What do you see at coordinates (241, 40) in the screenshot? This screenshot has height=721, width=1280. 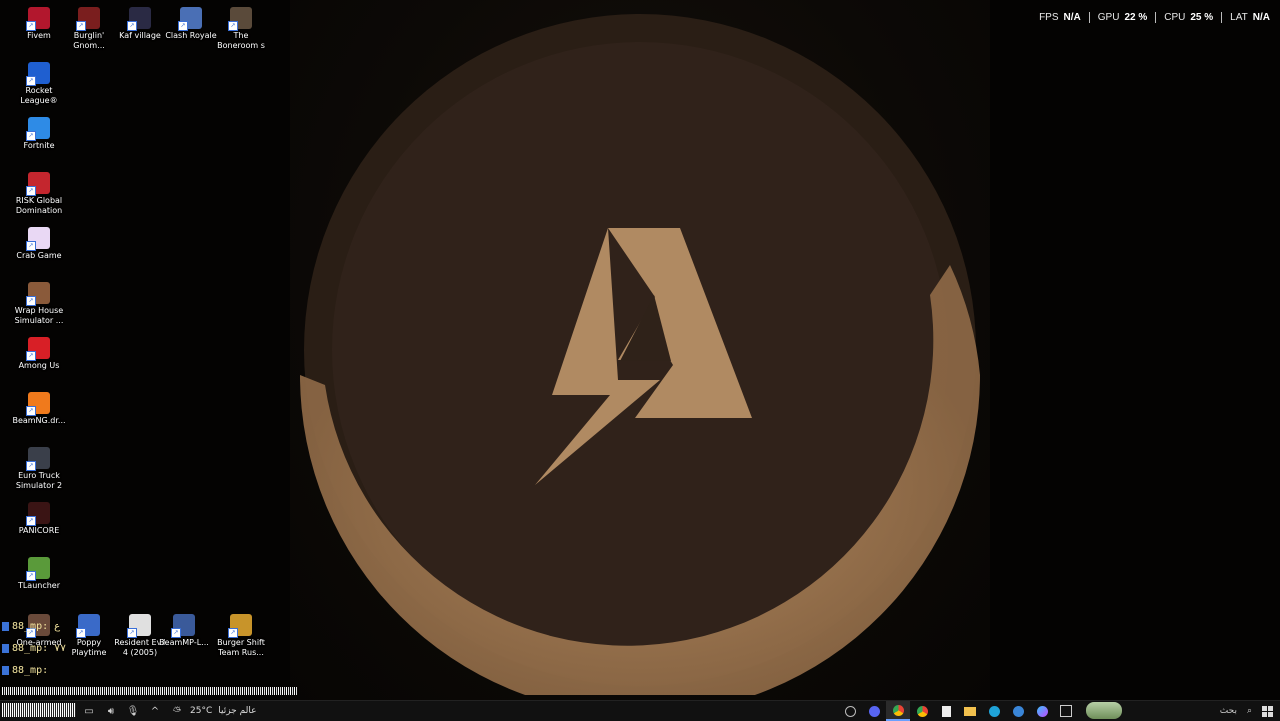 I see `desktop-shortcut-label: The Boneroom s` at bounding box center [241, 40].